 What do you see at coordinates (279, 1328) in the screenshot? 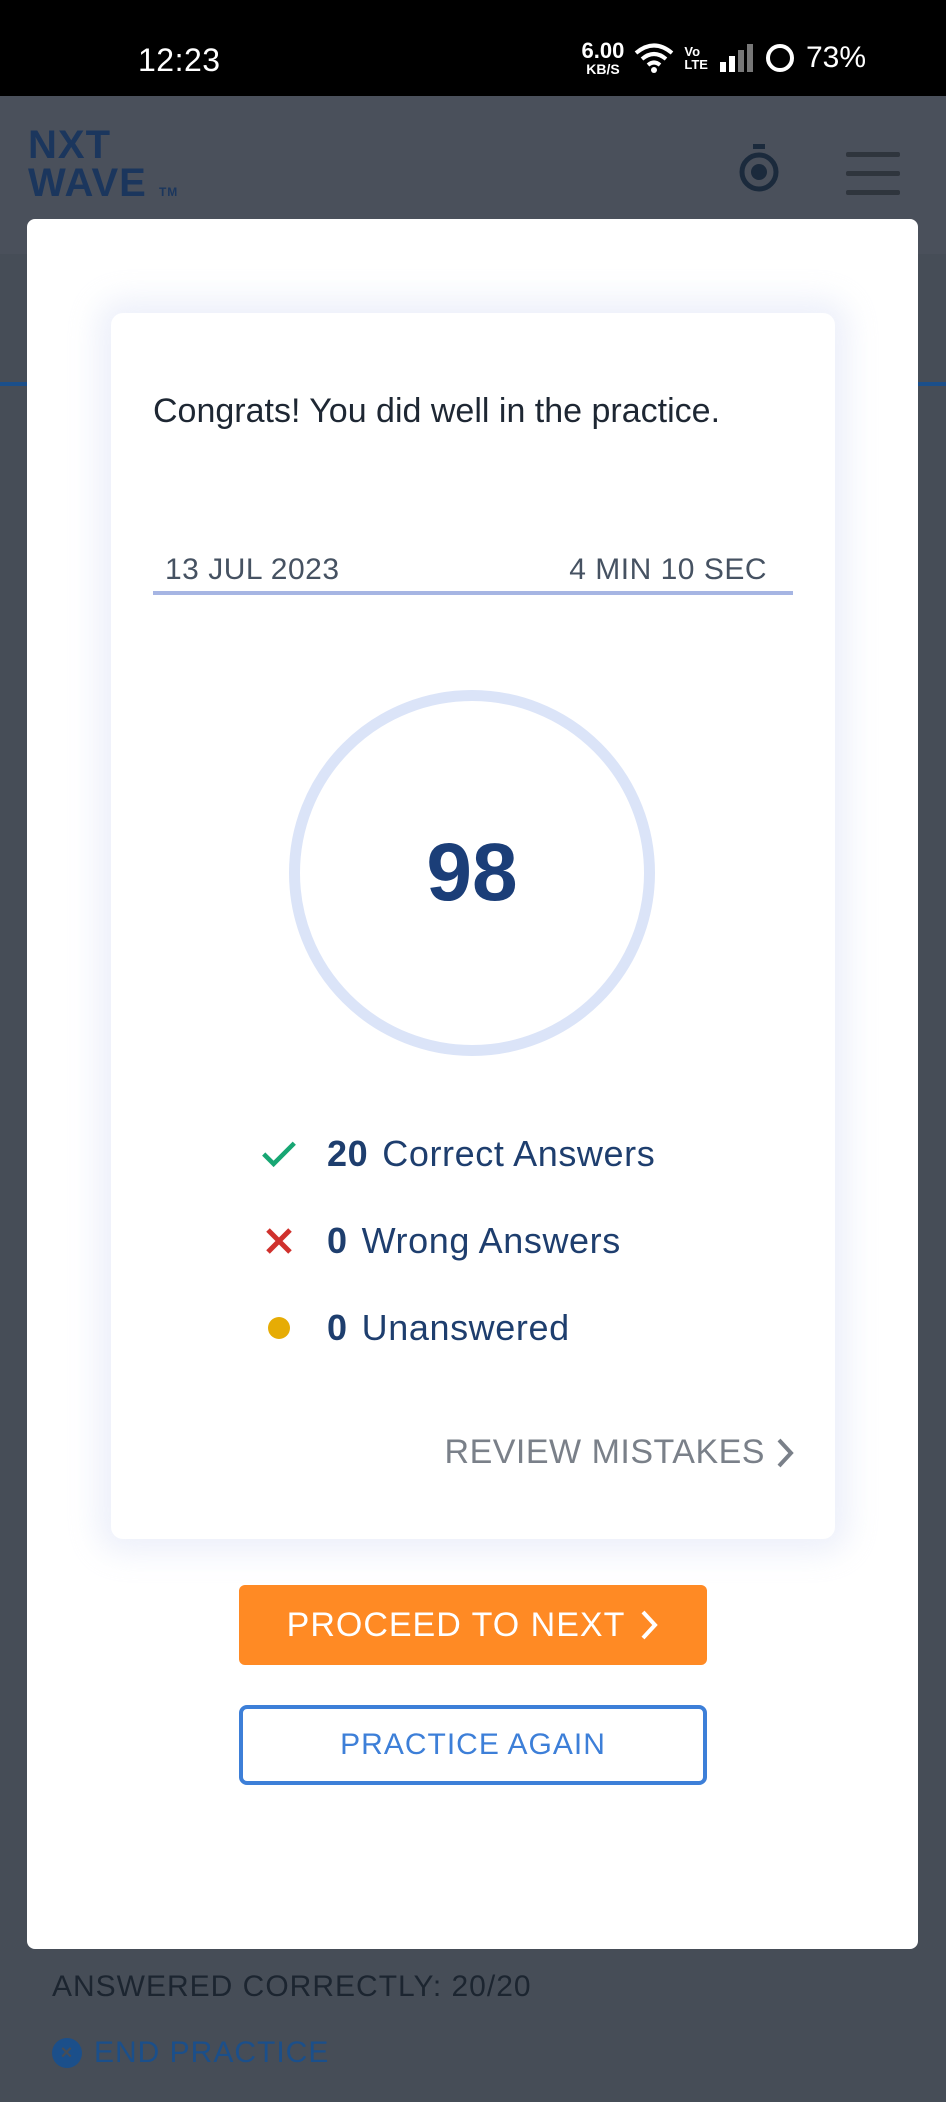
I see `dot-icon` at bounding box center [279, 1328].